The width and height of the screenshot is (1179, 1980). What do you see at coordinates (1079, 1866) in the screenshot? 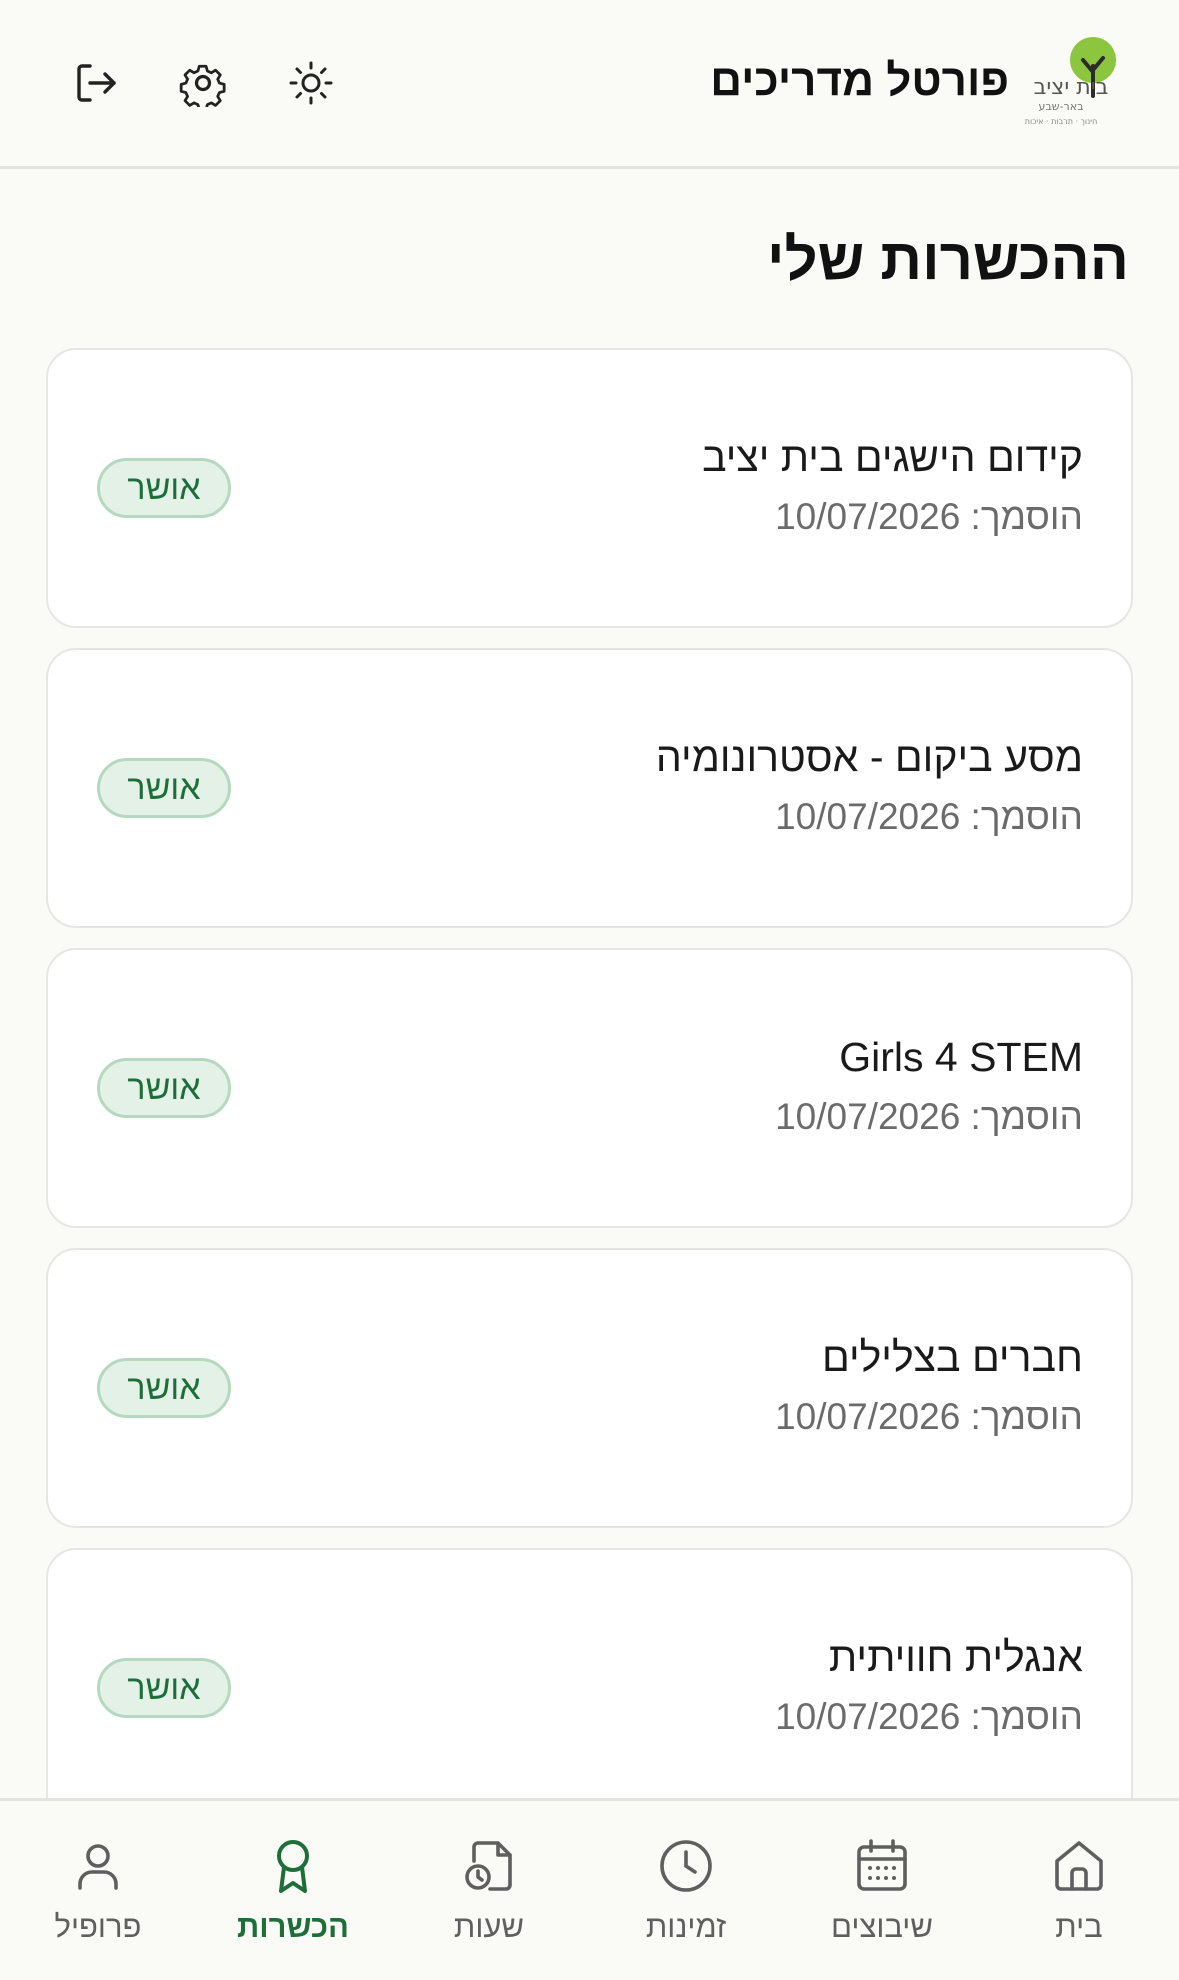
I see `home-icon` at bounding box center [1079, 1866].